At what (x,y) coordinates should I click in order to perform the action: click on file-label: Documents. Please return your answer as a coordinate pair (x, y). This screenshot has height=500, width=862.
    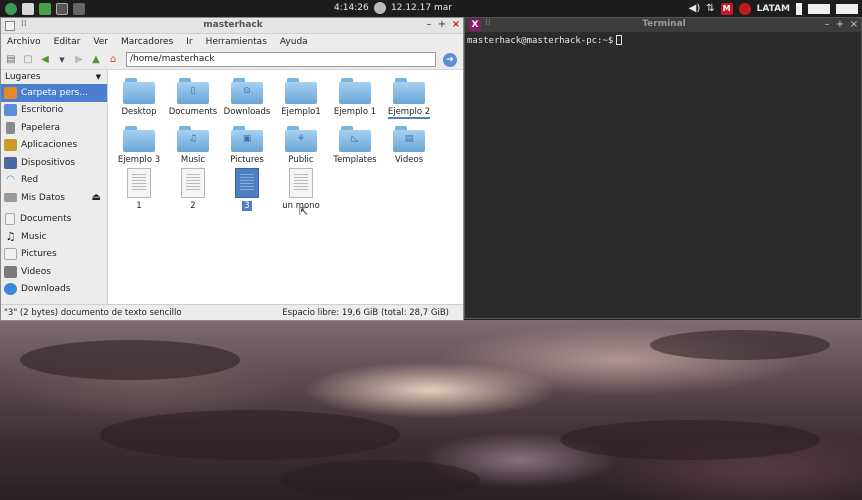
    Looking at the image, I should click on (193, 112).